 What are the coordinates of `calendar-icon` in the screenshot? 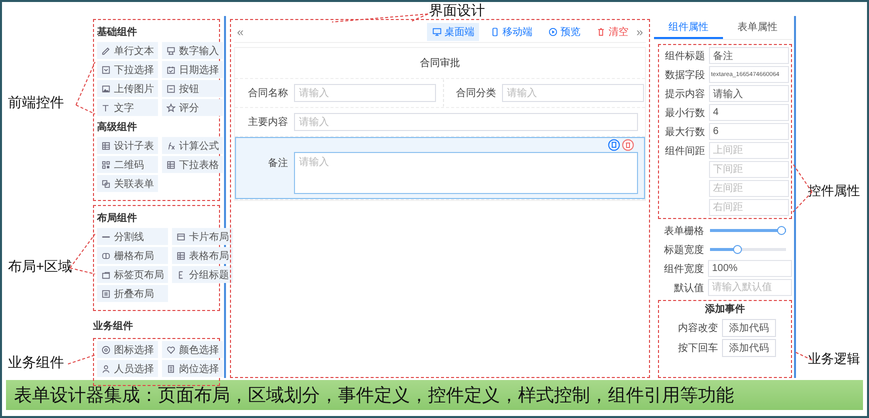 It's located at (171, 69).